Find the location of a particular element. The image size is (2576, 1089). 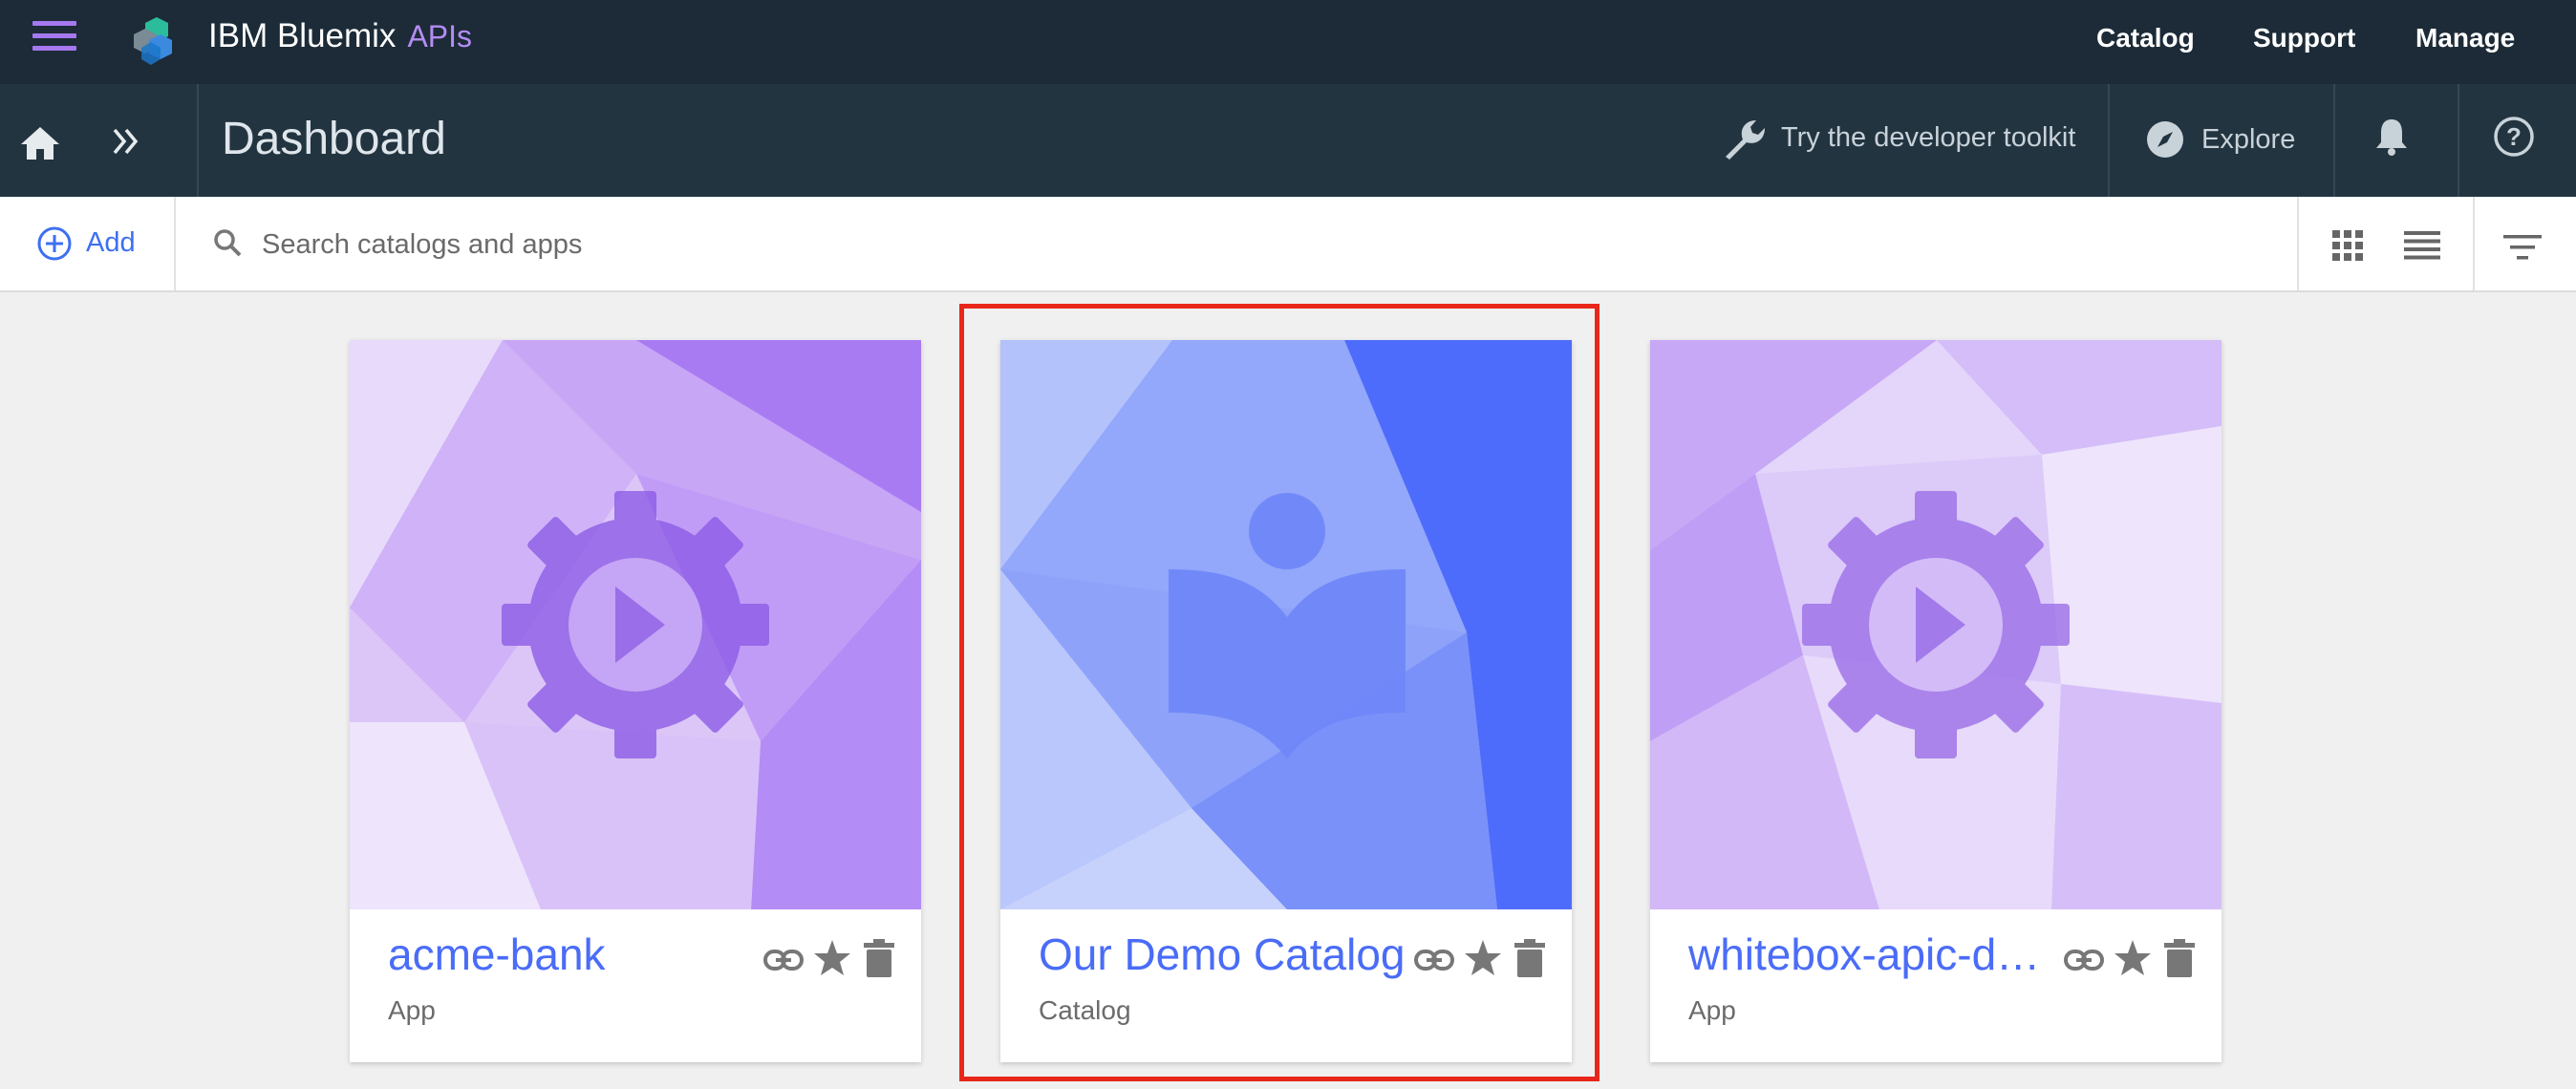

card-app: whitebox-apic-demo App is located at coordinates (1936, 701).